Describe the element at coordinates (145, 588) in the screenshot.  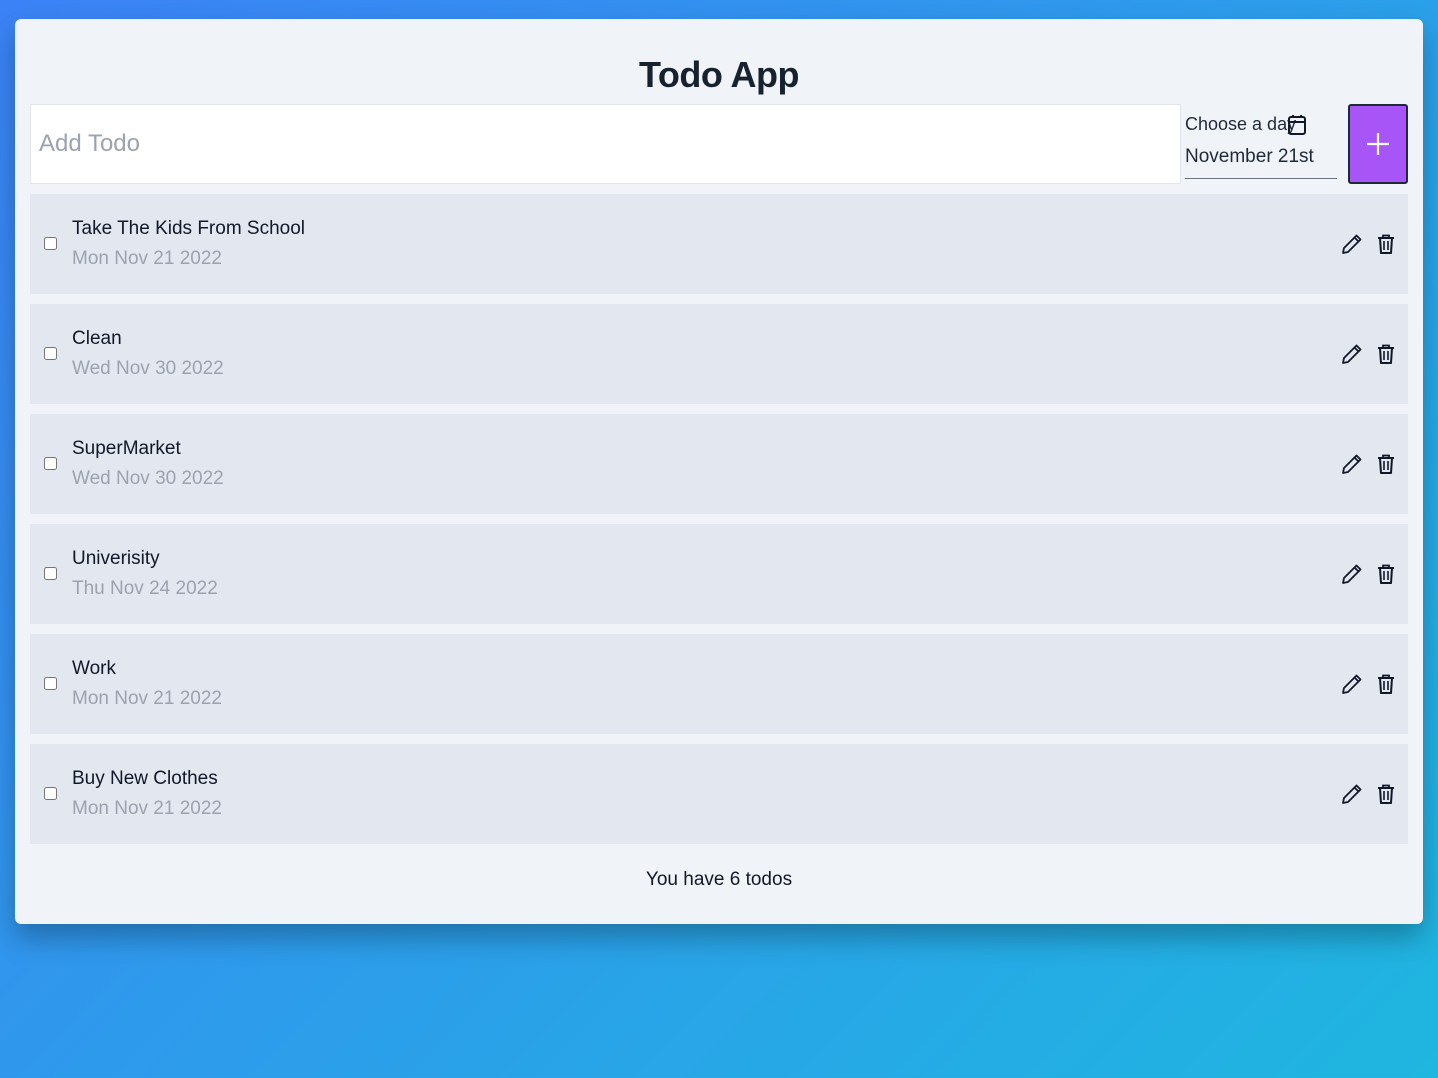
I see `todo-date: Thu Nov 24 2022` at that location.